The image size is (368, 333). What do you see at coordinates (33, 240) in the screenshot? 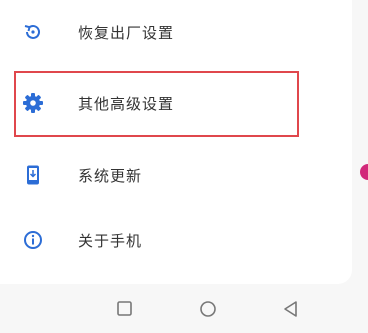
I see `info-icon` at bounding box center [33, 240].